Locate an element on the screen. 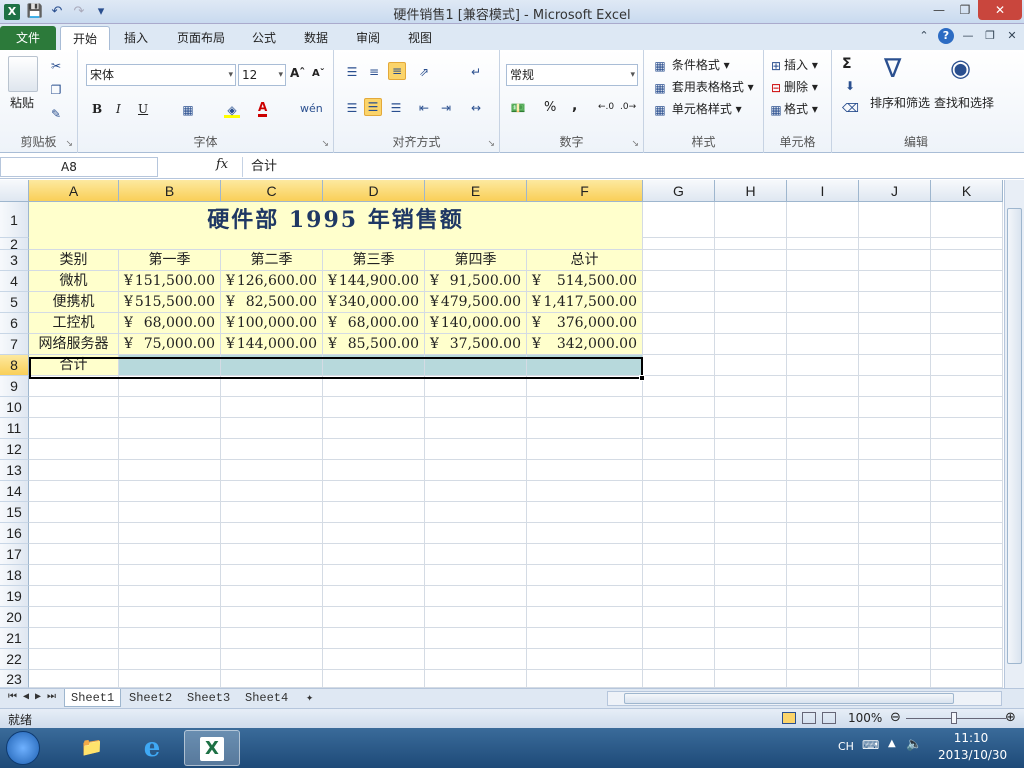 The width and height of the screenshot is (1024, 768). tab-formulas: 公式 is located at coordinates (264, 38).